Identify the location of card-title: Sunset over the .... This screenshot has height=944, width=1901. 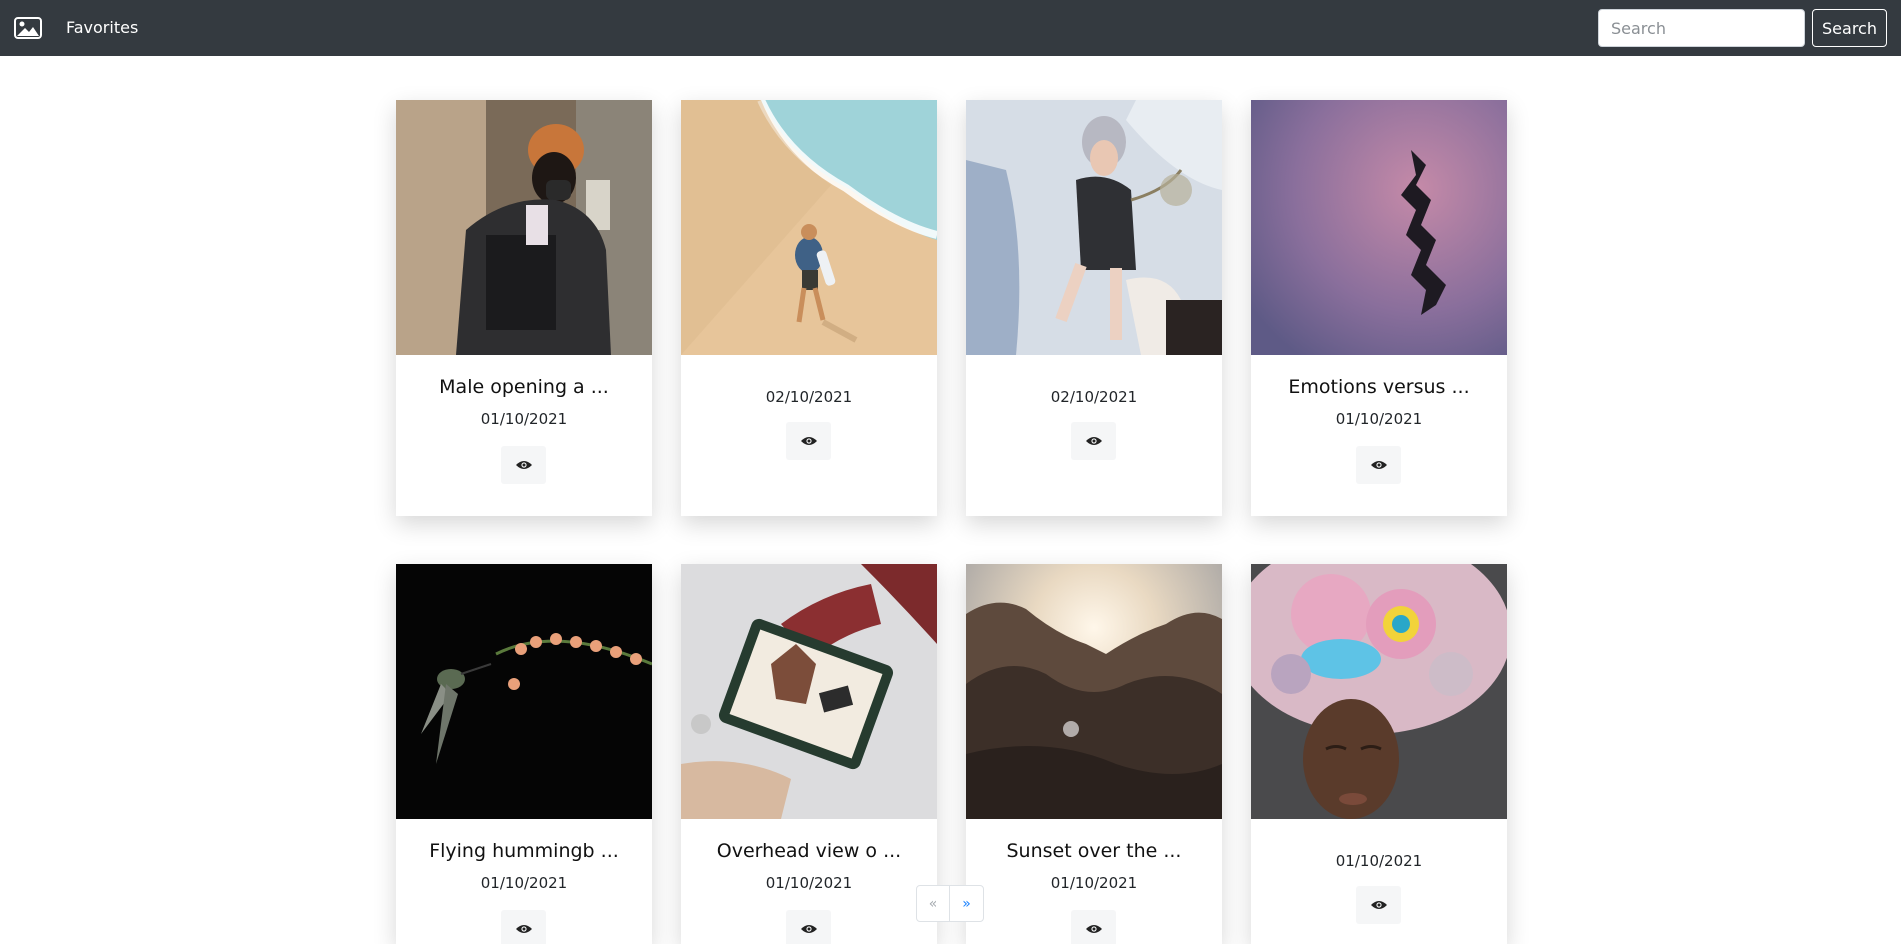
(1094, 851).